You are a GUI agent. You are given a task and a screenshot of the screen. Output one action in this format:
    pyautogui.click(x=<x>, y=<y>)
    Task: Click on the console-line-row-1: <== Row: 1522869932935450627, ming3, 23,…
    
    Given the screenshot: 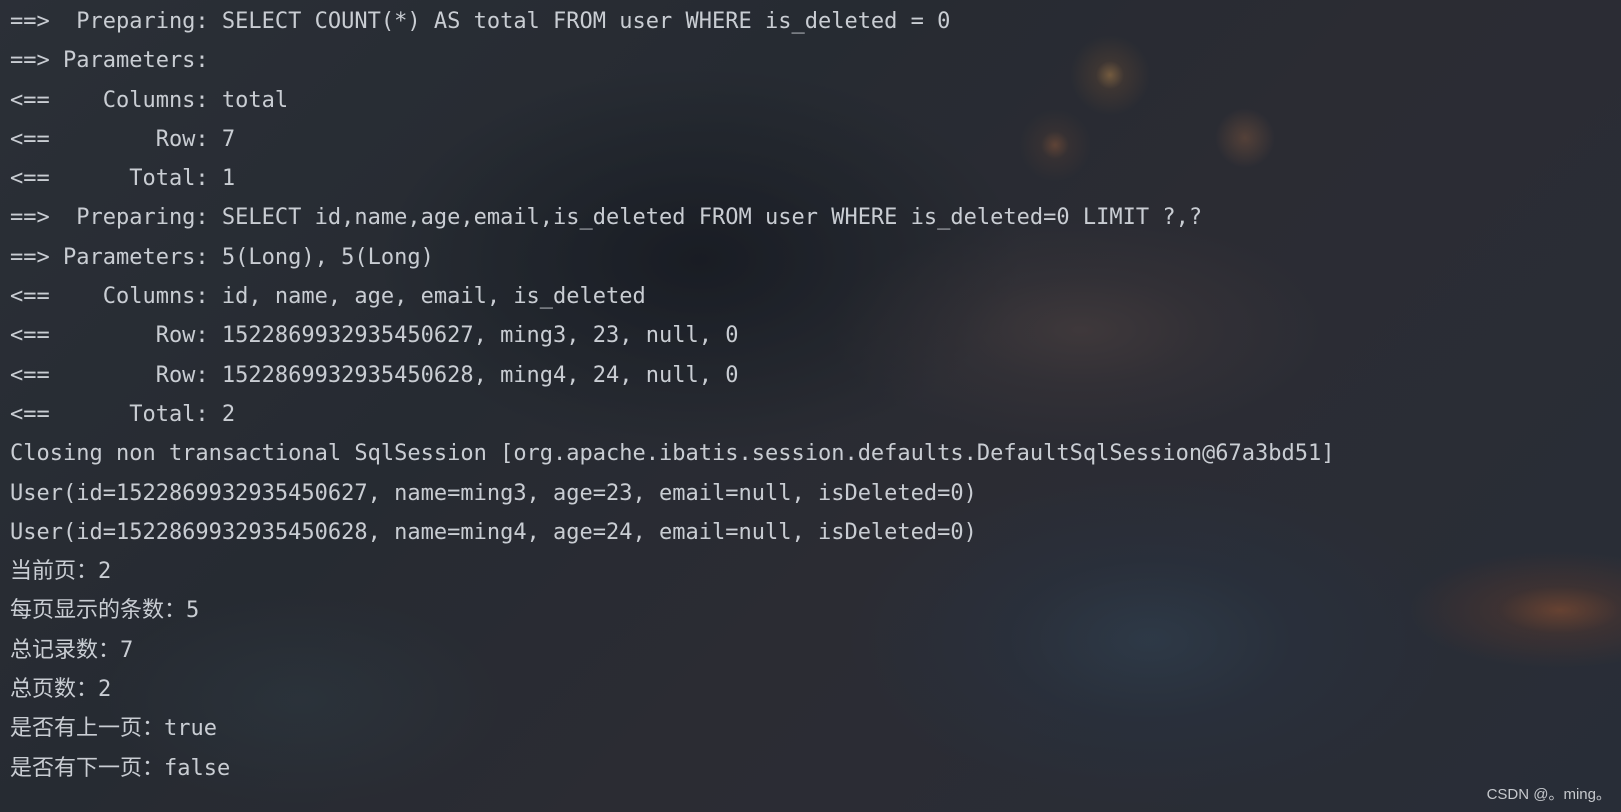 What is the action you would take?
    pyautogui.click(x=374, y=336)
    